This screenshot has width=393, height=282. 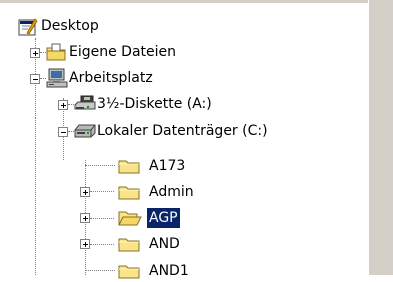 I want to click on desktop-icon, so click(x=28, y=27).